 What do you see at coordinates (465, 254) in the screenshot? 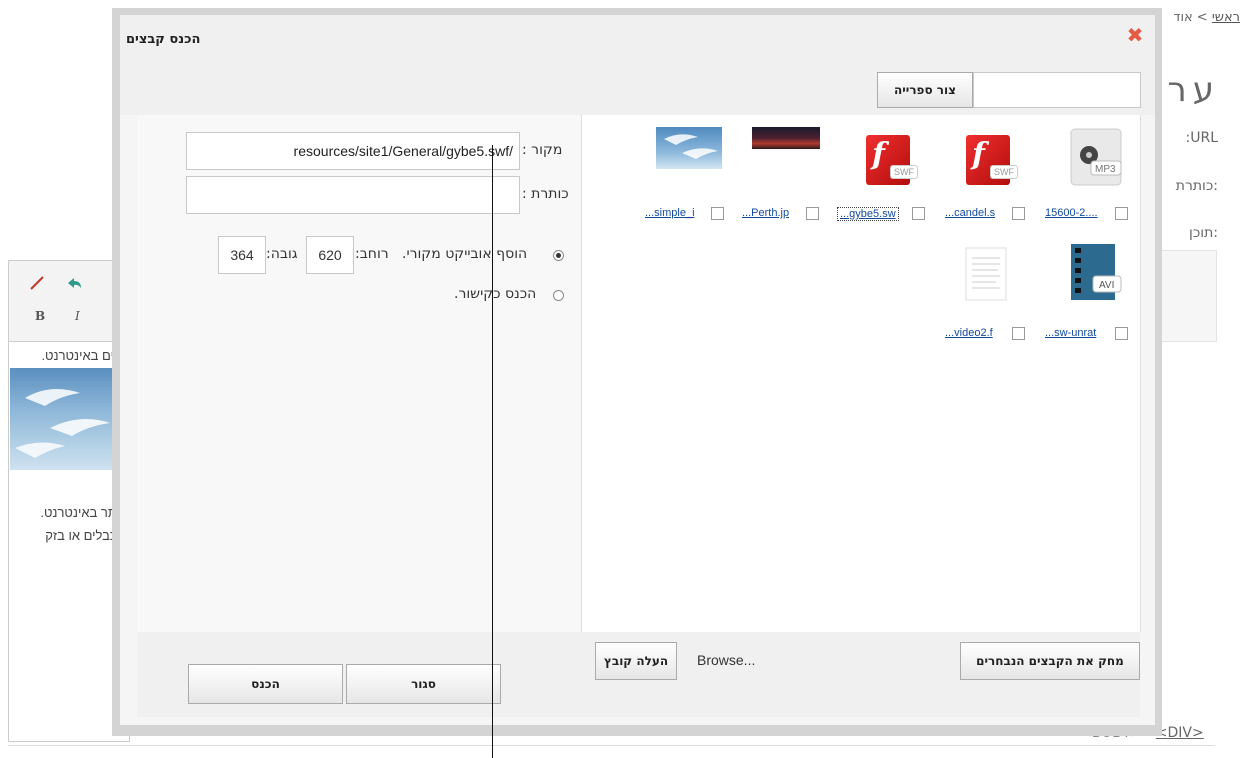
I see `radio-embed-label: הוסף אובייקט מקורי.` at bounding box center [465, 254].